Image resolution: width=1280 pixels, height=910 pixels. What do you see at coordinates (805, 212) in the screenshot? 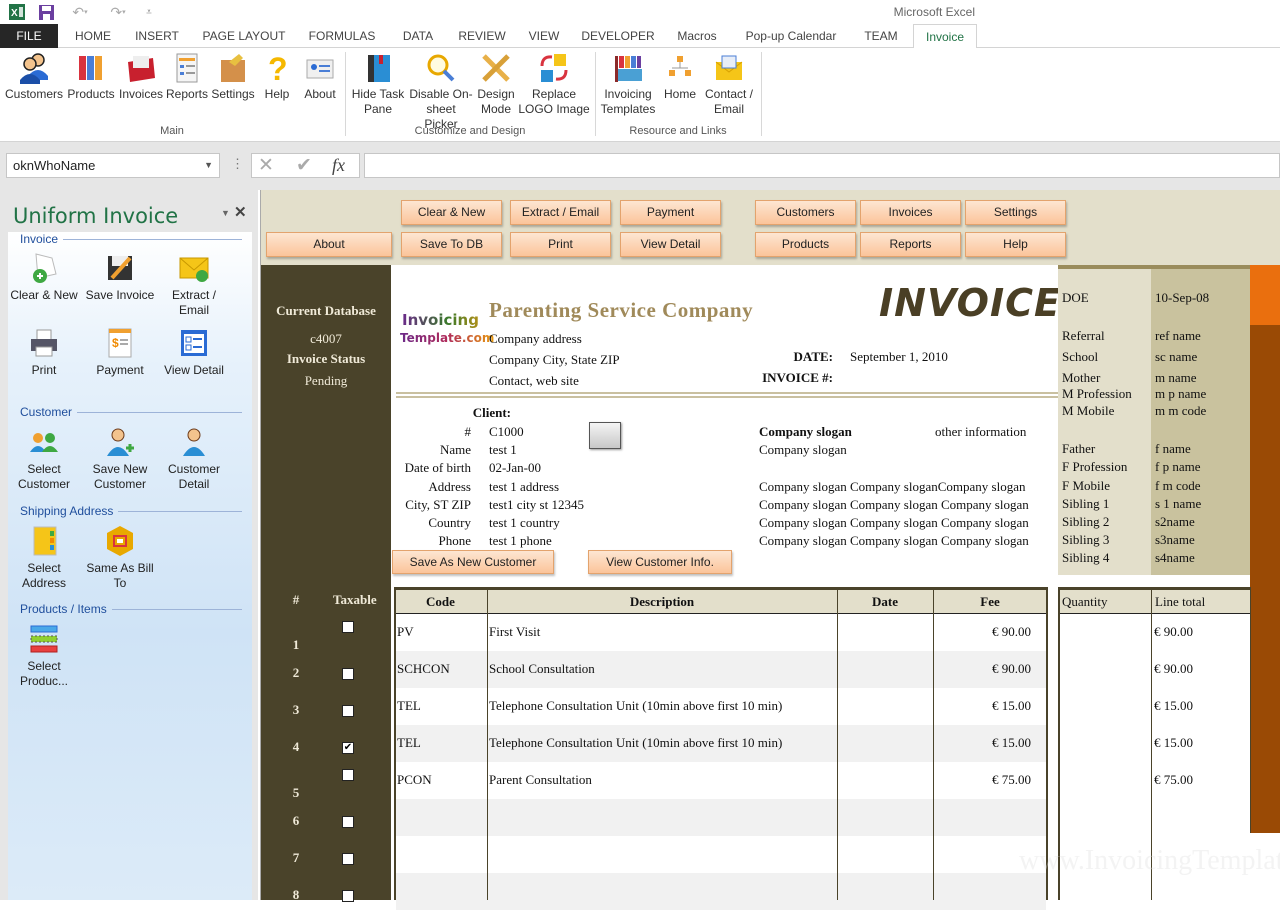
I see `customers-button: Customers` at bounding box center [805, 212].